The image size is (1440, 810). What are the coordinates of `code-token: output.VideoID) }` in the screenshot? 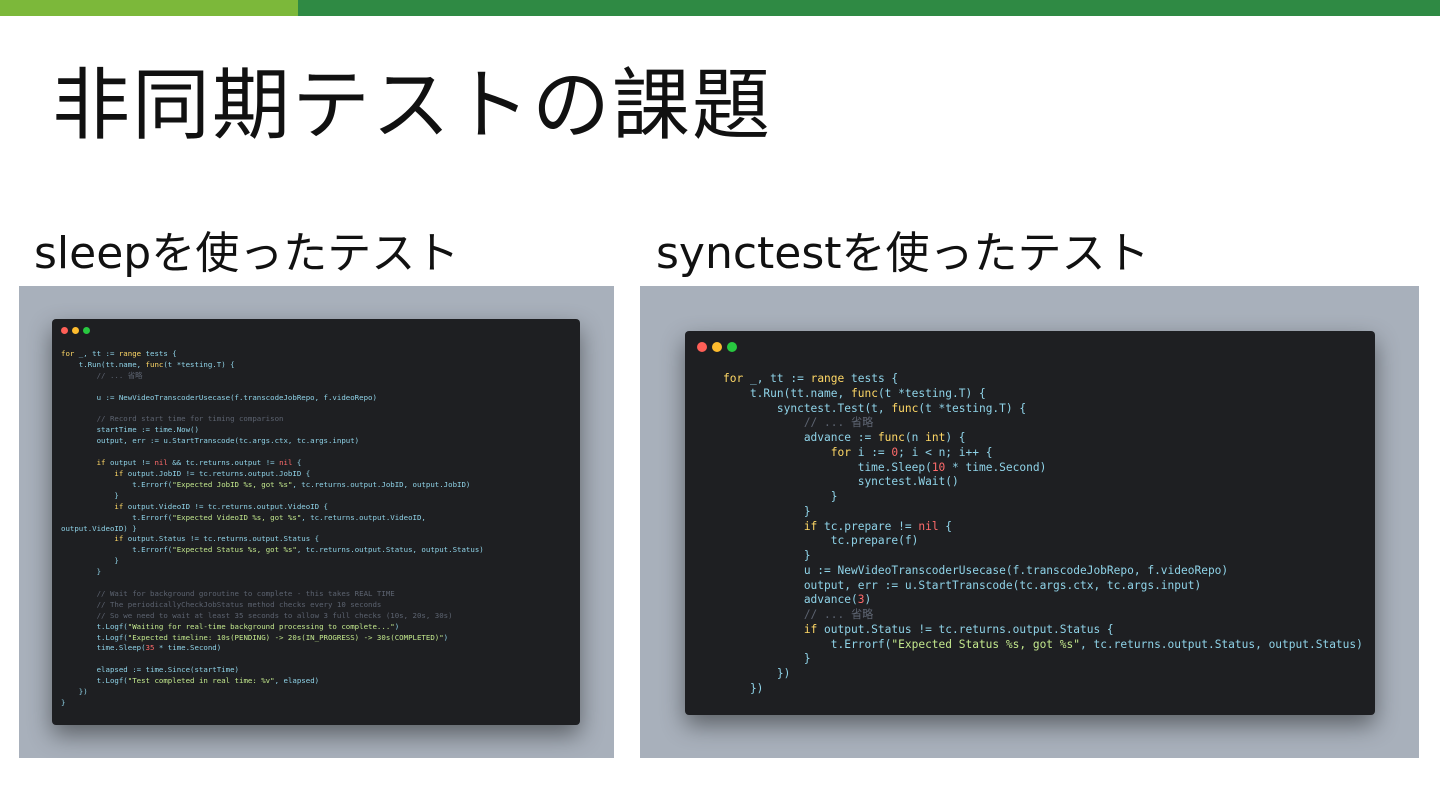 It's located at (99, 528).